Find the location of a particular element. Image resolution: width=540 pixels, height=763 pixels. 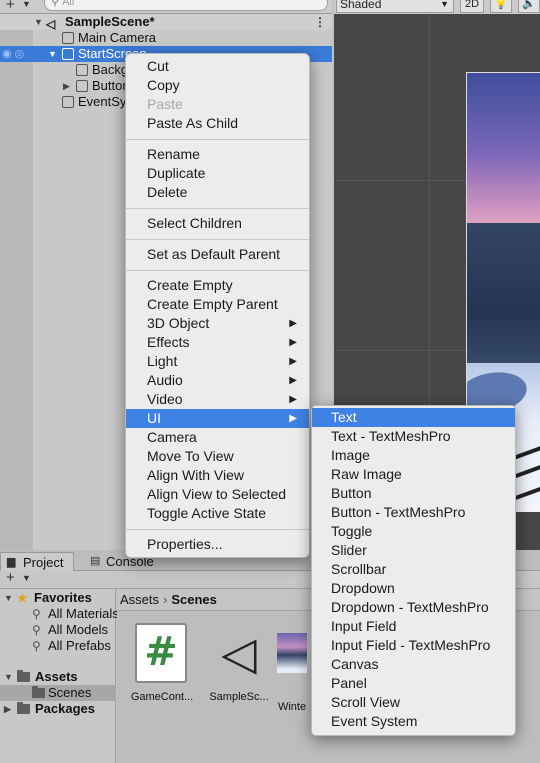

submenu-item-raw-image: Raw Image is located at coordinates (413, 474).